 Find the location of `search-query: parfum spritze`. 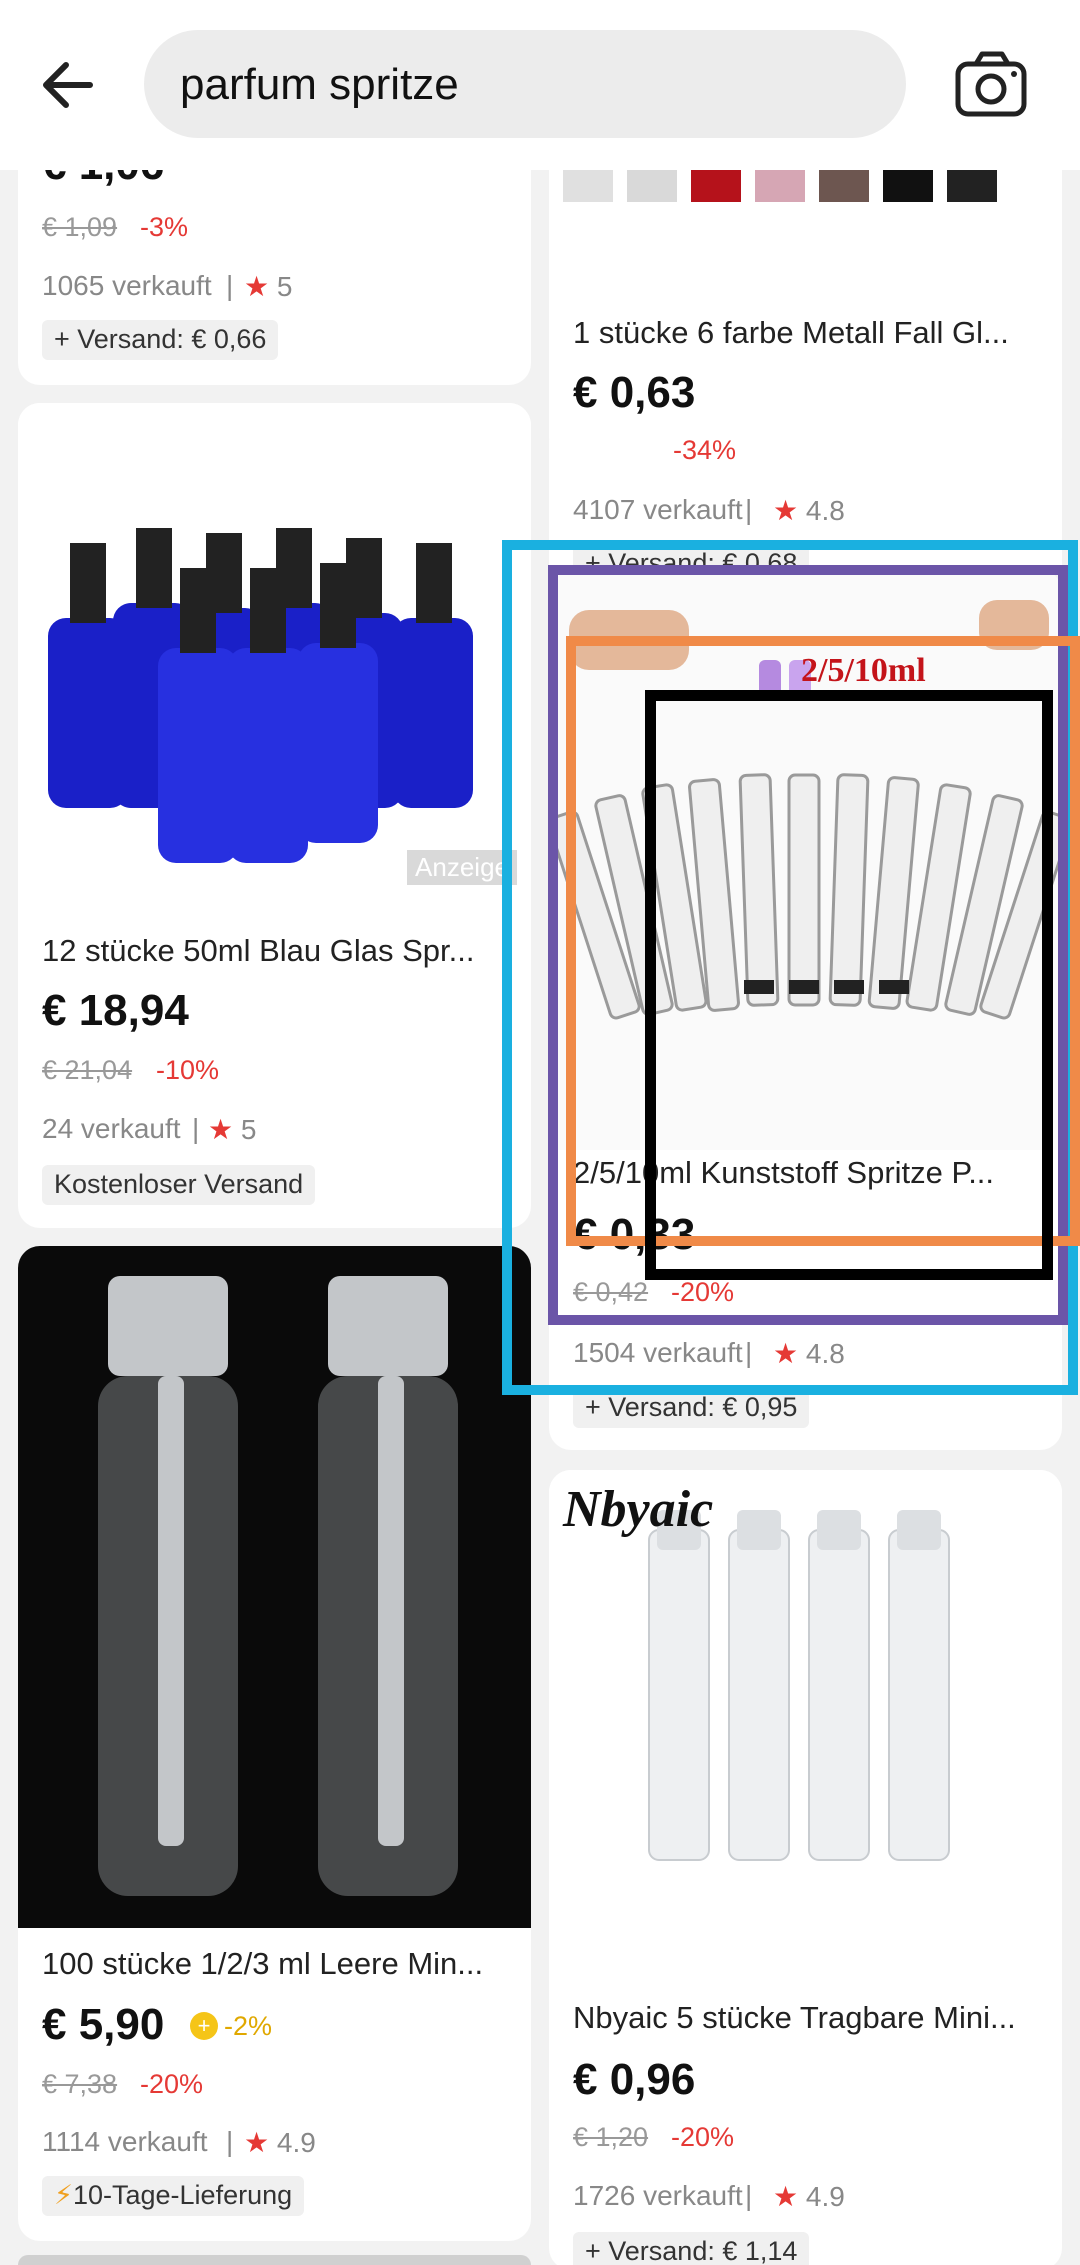

search-query: parfum spritze is located at coordinates (319, 84).